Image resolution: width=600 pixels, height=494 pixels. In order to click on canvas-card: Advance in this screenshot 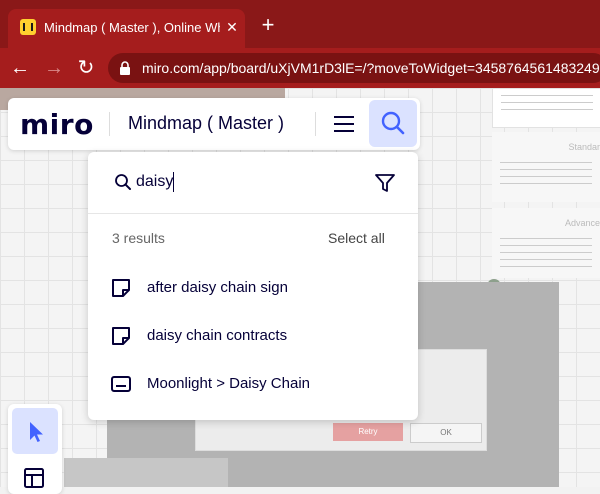, I will do `click(546, 243)`.